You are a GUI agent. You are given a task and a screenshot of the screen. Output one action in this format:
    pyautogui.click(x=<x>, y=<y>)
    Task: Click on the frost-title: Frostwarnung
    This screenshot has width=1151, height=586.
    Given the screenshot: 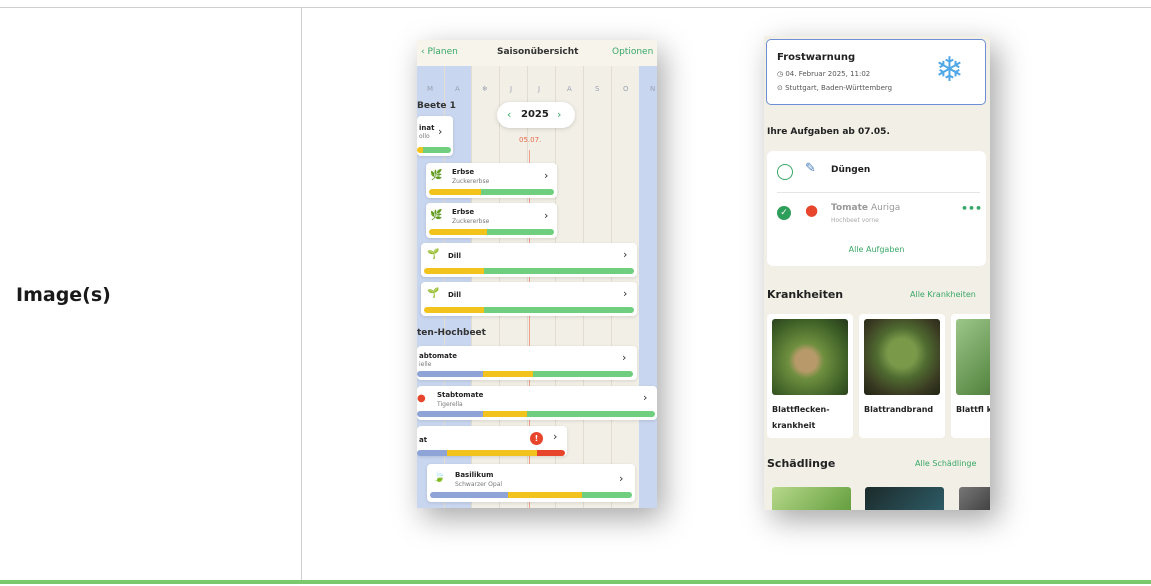 What is the action you would take?
    pyautogui.click(x=816, y=57)
    